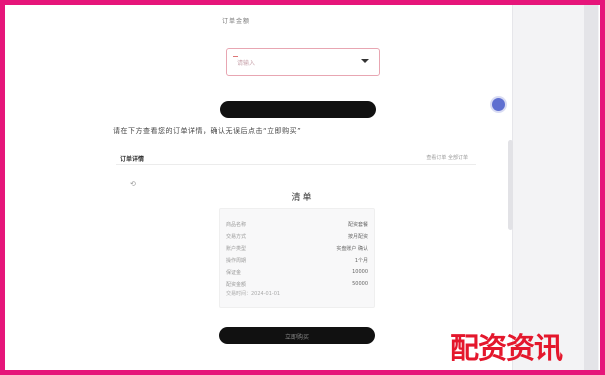 This screenshot has width=605, height=375. Describe the element at coordinates (133, 184) in the screenshot. I see `refresh-icon: ⟲` at that location.